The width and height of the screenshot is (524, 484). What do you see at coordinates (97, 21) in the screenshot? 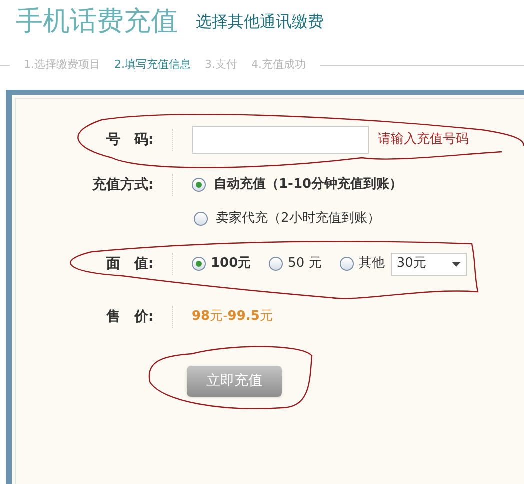
I see `page-title: 手机话费充值` at bounding box center [97, 21].